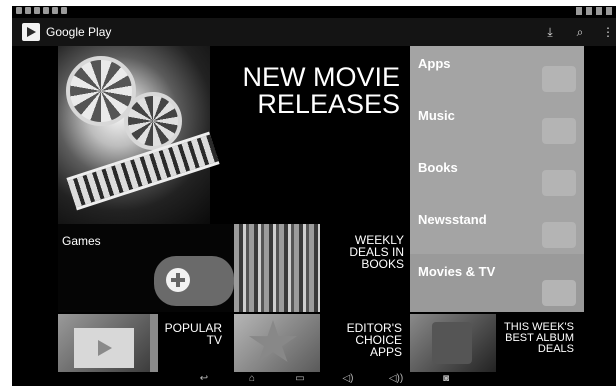  What do you see at coordinates (555, 349) in the screenshot?
I see `album-label-line3: DEALS` at bounding box center [555, 349].